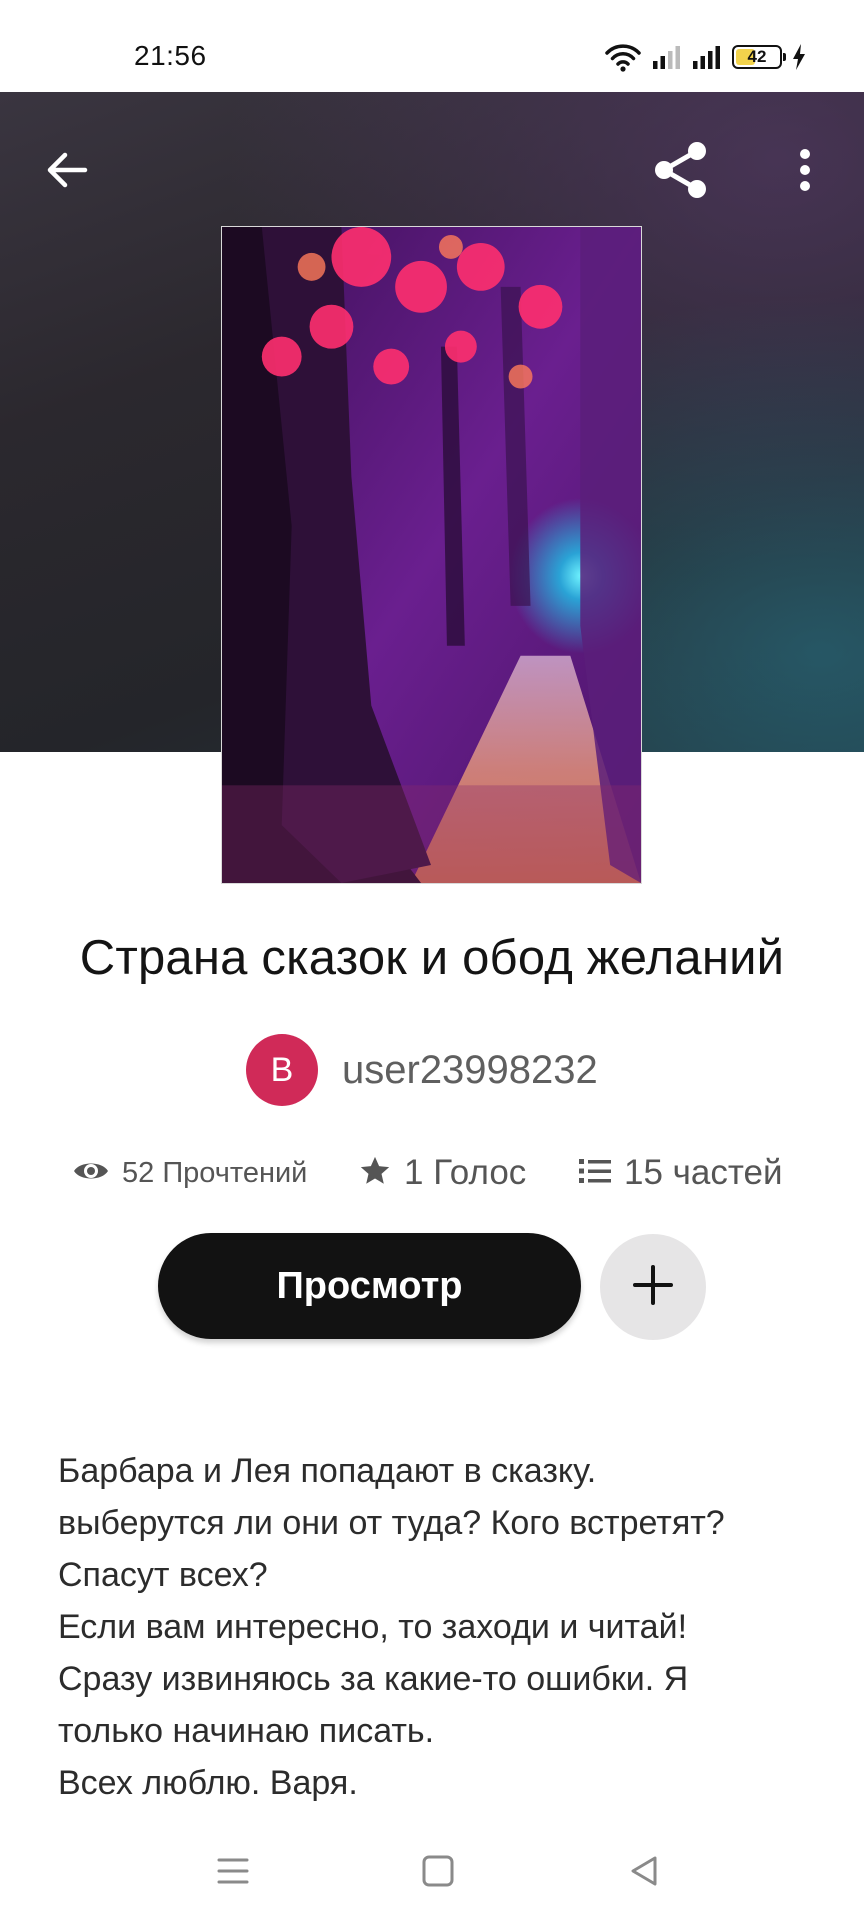 This screenshot has width=864, height=1920. I want to click on back-icon, so click(644, 1873).